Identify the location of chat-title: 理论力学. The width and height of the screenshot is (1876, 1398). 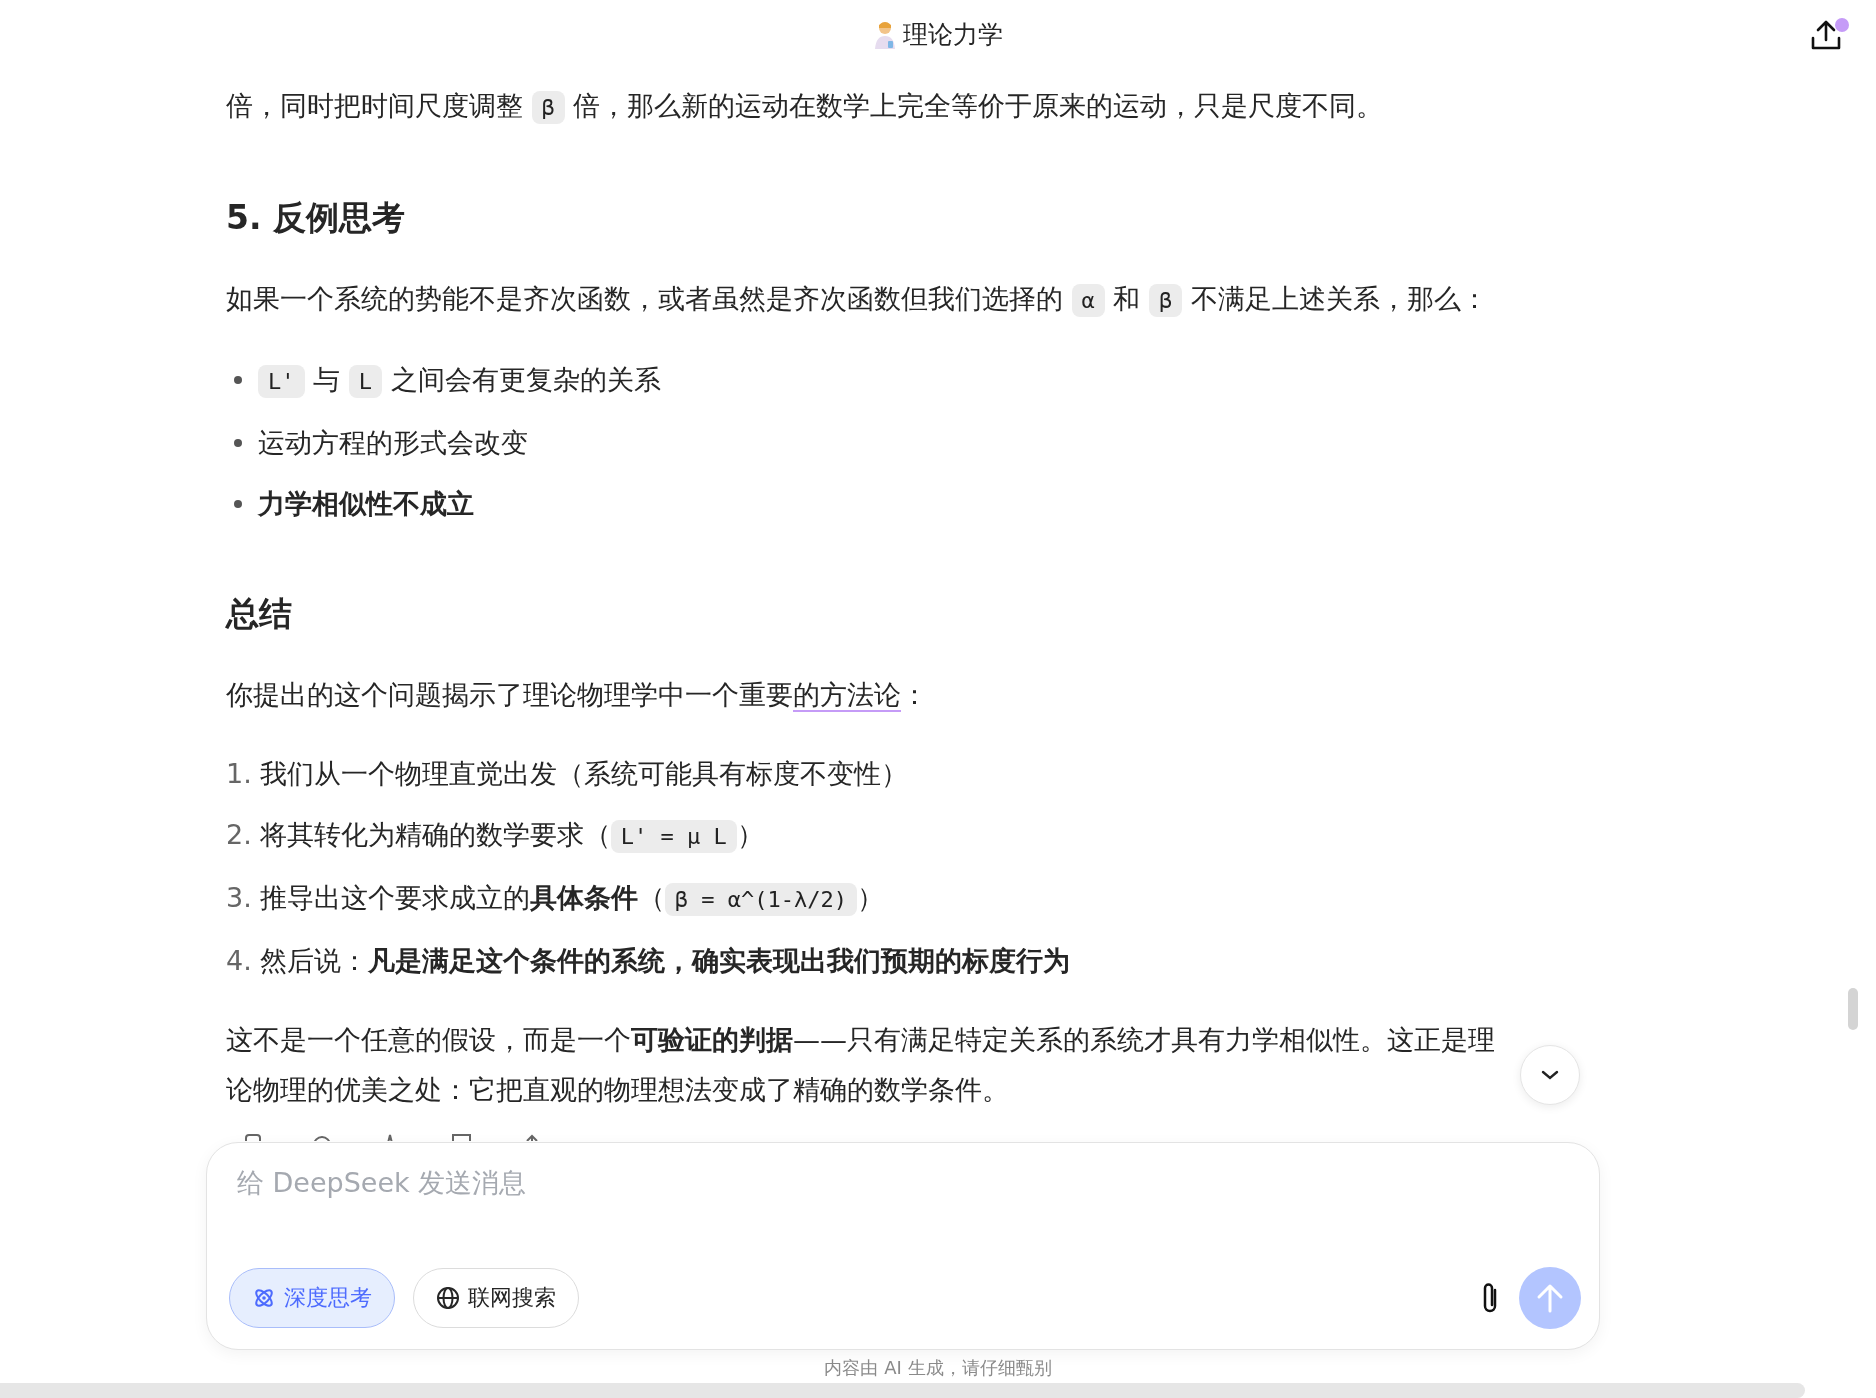
(953, 35).